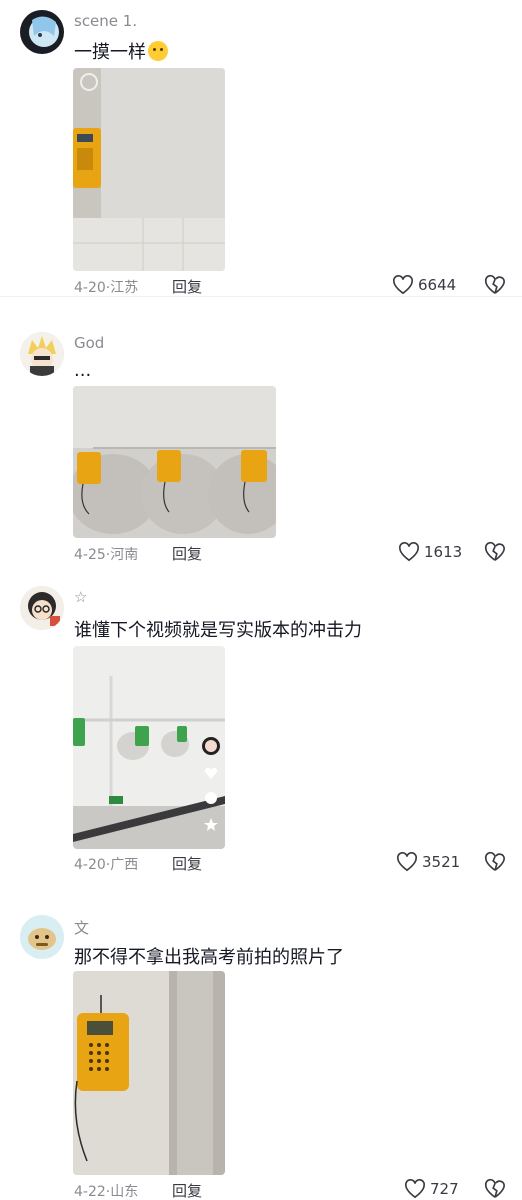  I want to click on username: scene 1., so click(105, 21).